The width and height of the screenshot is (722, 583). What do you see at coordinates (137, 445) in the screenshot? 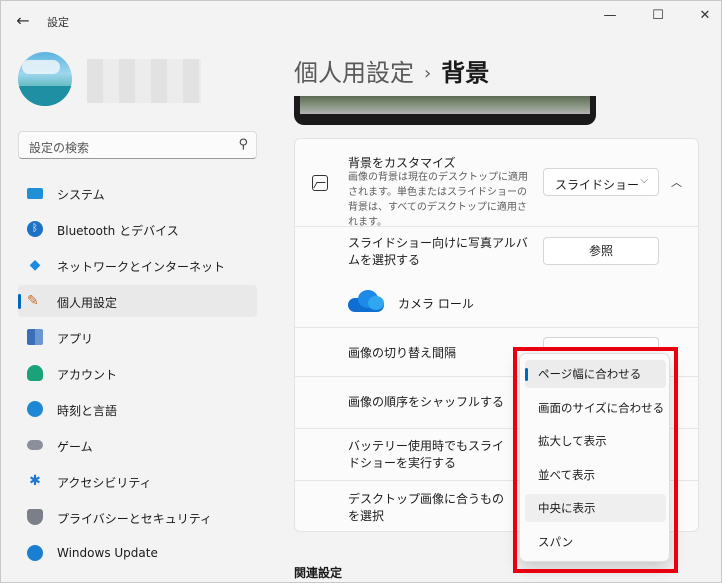
I see `sidebar-item-gaming: ゲーム` at bounding box center [137, 445].